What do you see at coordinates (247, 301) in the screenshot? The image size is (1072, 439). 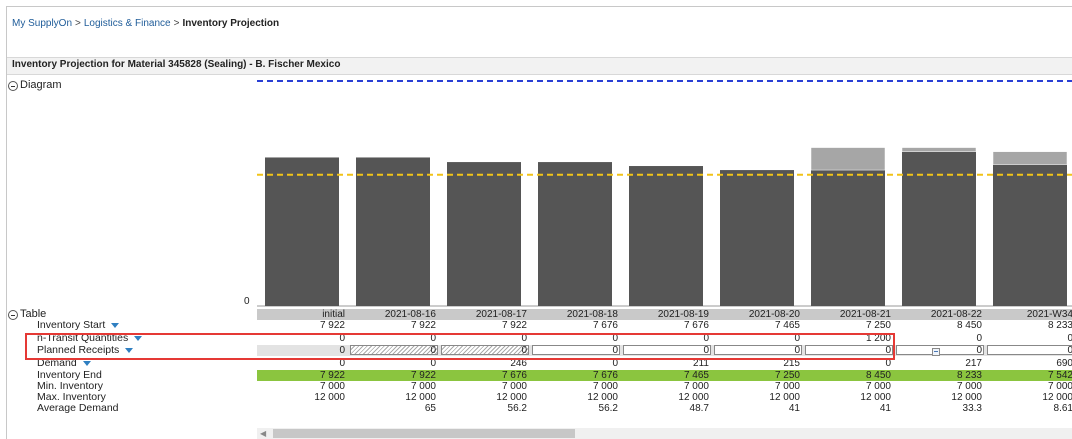 I see `y-axis-zero-tick: 0` at bounding box center [247, 301].